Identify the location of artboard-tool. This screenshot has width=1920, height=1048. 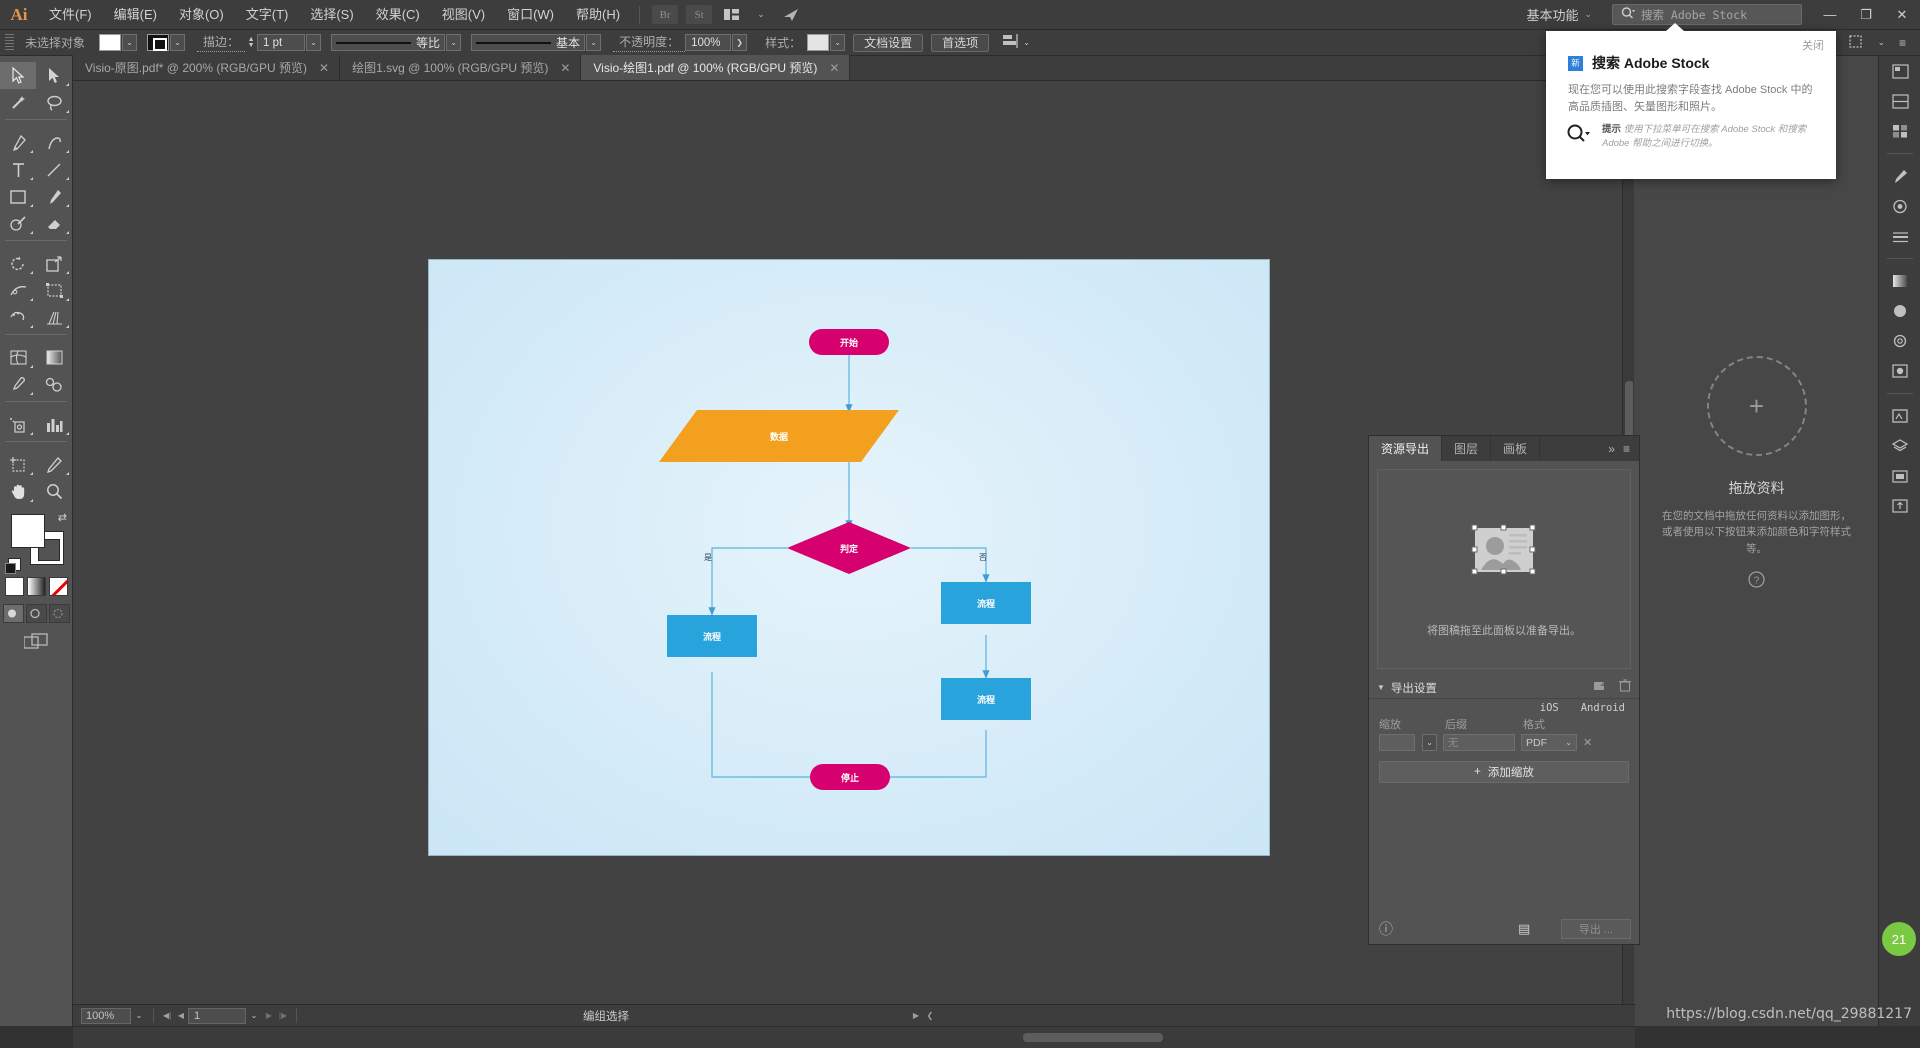
(18, 464).